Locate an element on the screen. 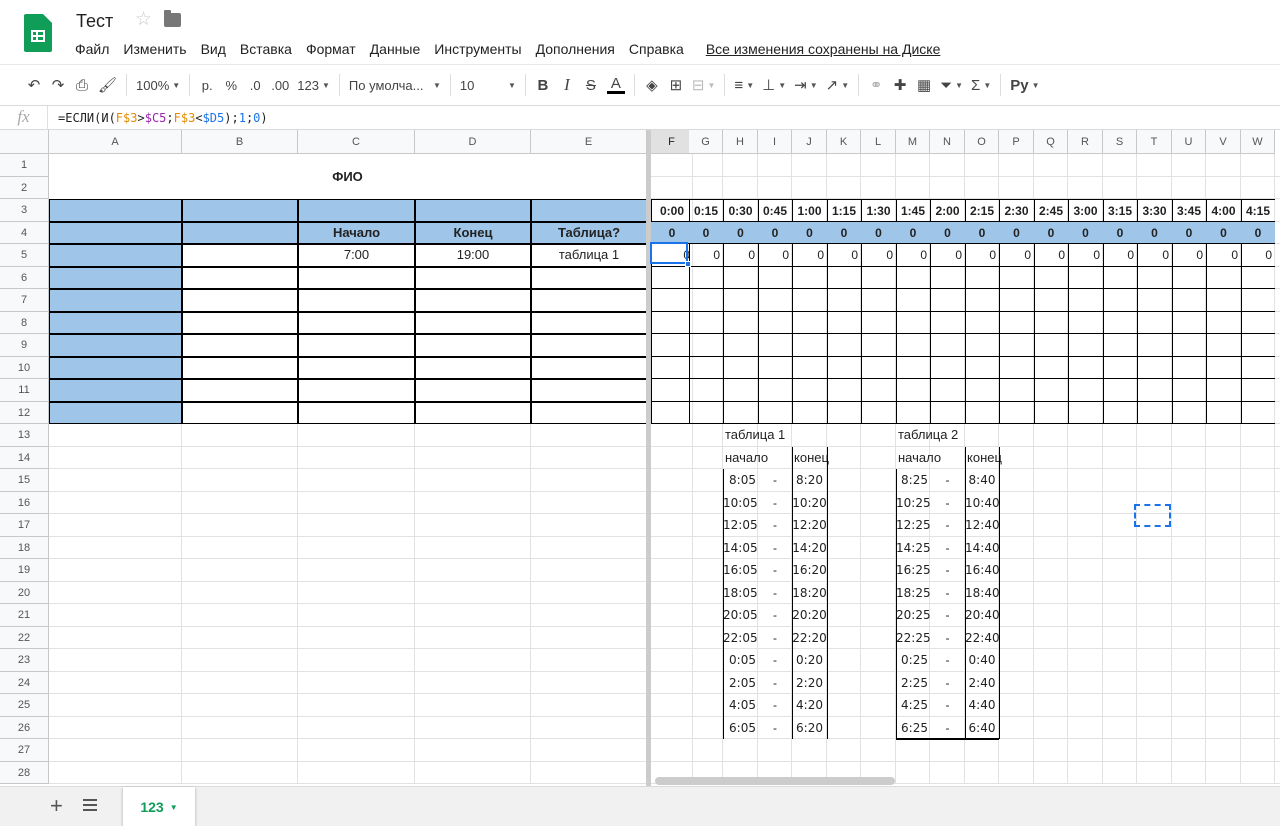 Image resolution: width=1280 pixels, height=826 pixels. table1-end-cell: 18:20 is located at coordinates (809, 593).